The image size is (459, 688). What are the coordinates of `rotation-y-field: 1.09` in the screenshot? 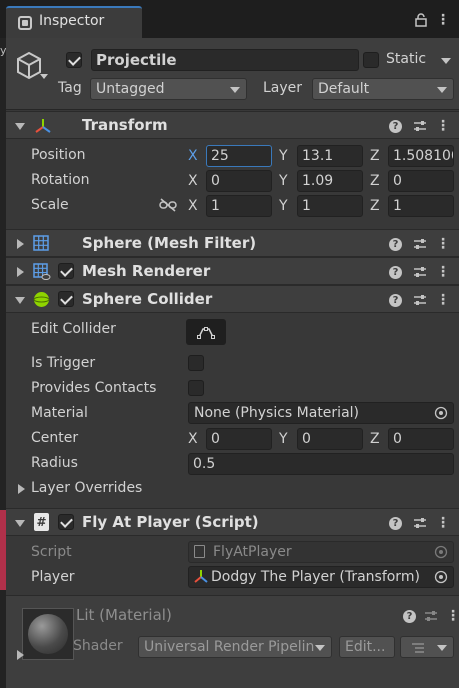 It's located at (330, 181).